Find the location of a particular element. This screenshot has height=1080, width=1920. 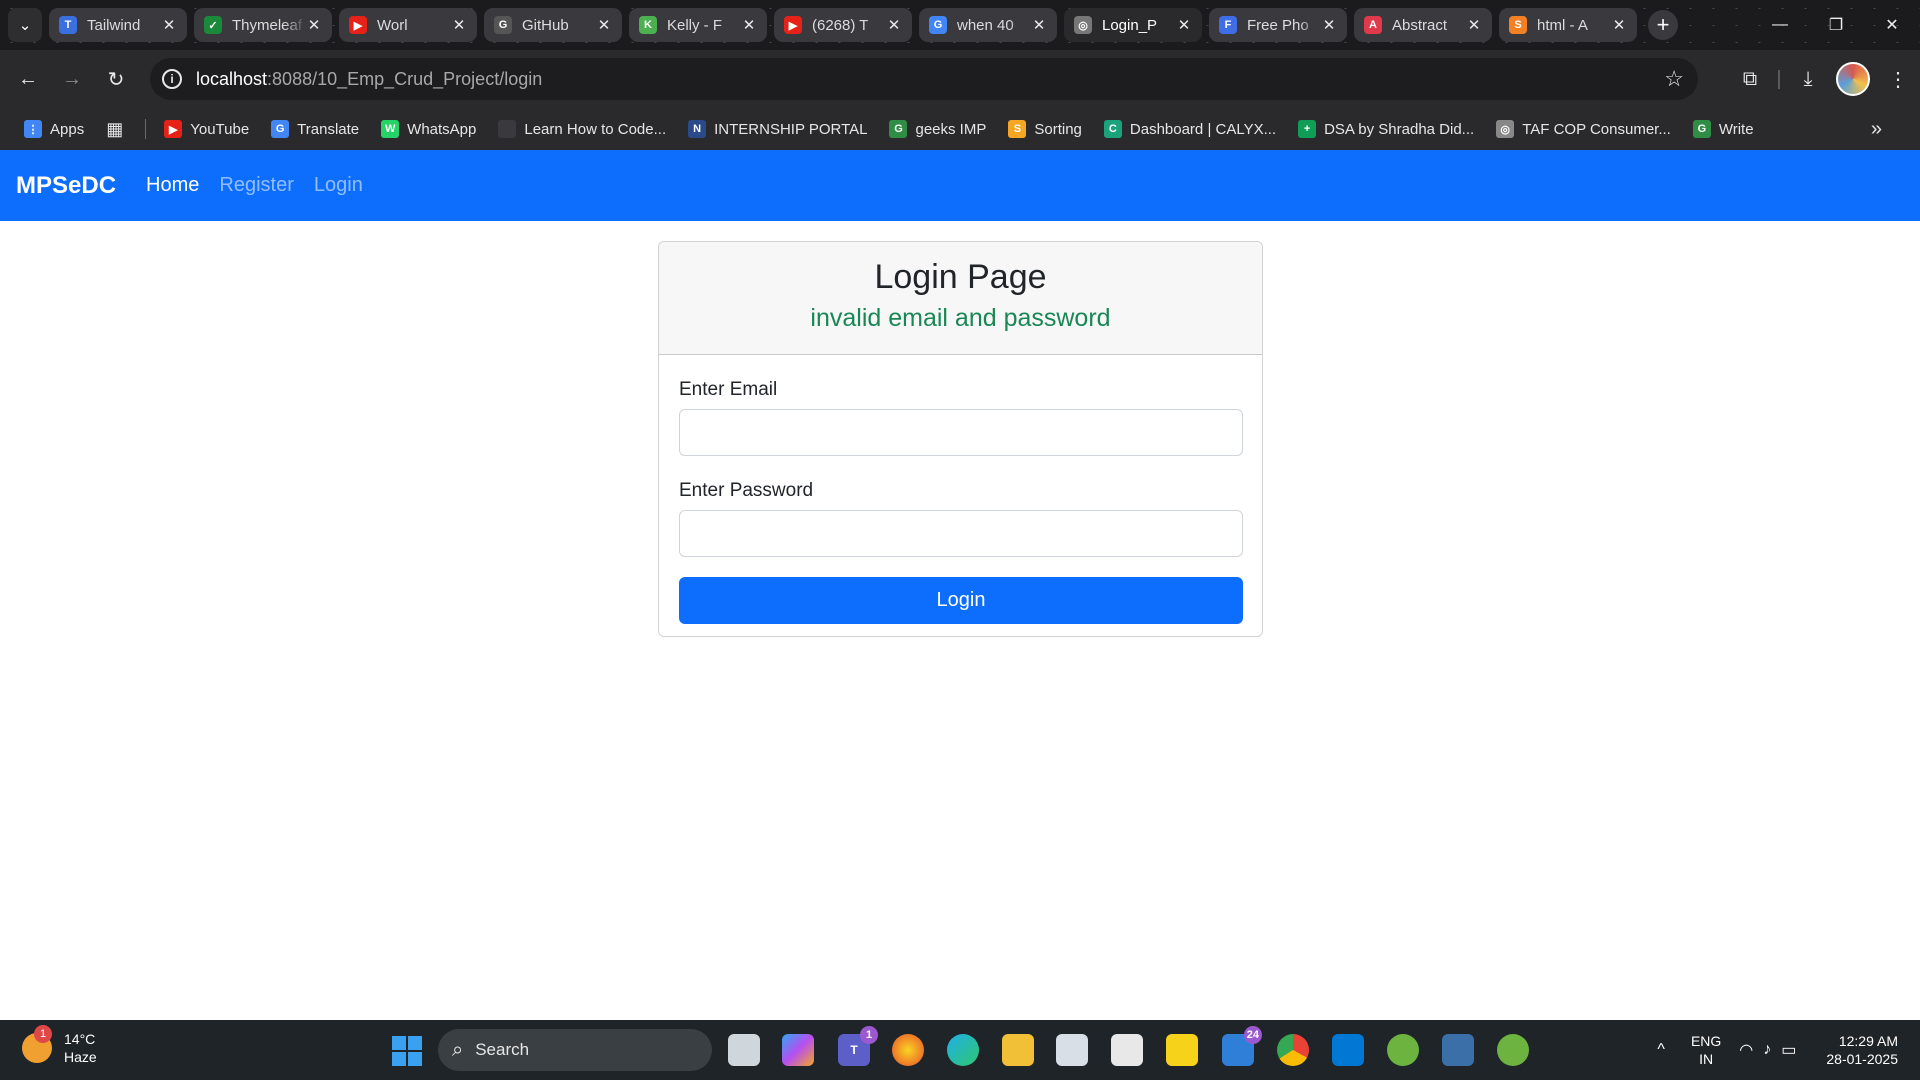

restore-button: ❐ is located at coordinates (1836, 25).